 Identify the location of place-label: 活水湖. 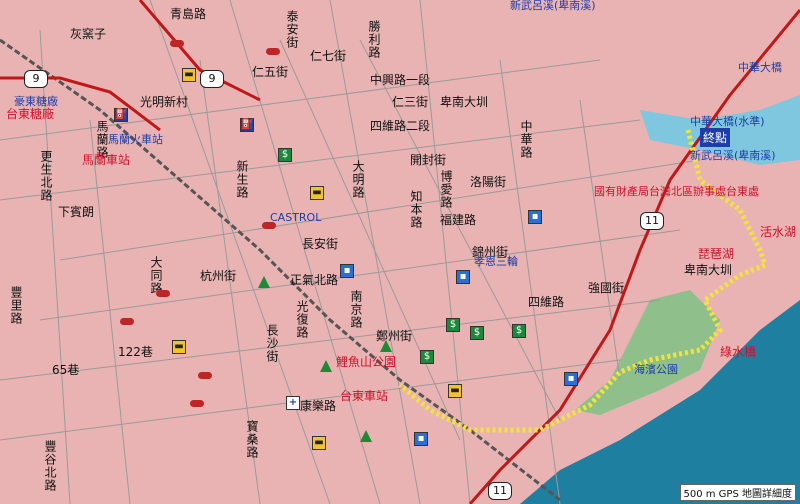
(778, 232).